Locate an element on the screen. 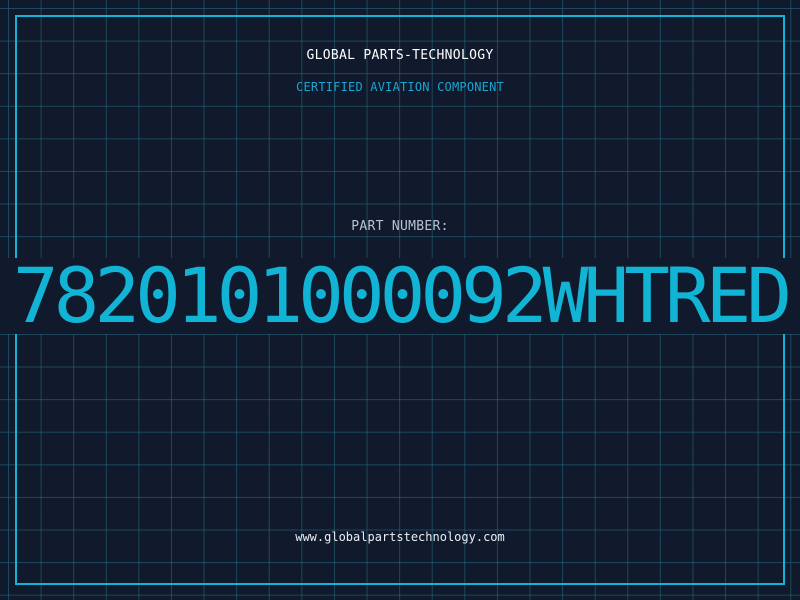  part-number-value: 7820101000092WHTRED is located at coordinates (402, 296).